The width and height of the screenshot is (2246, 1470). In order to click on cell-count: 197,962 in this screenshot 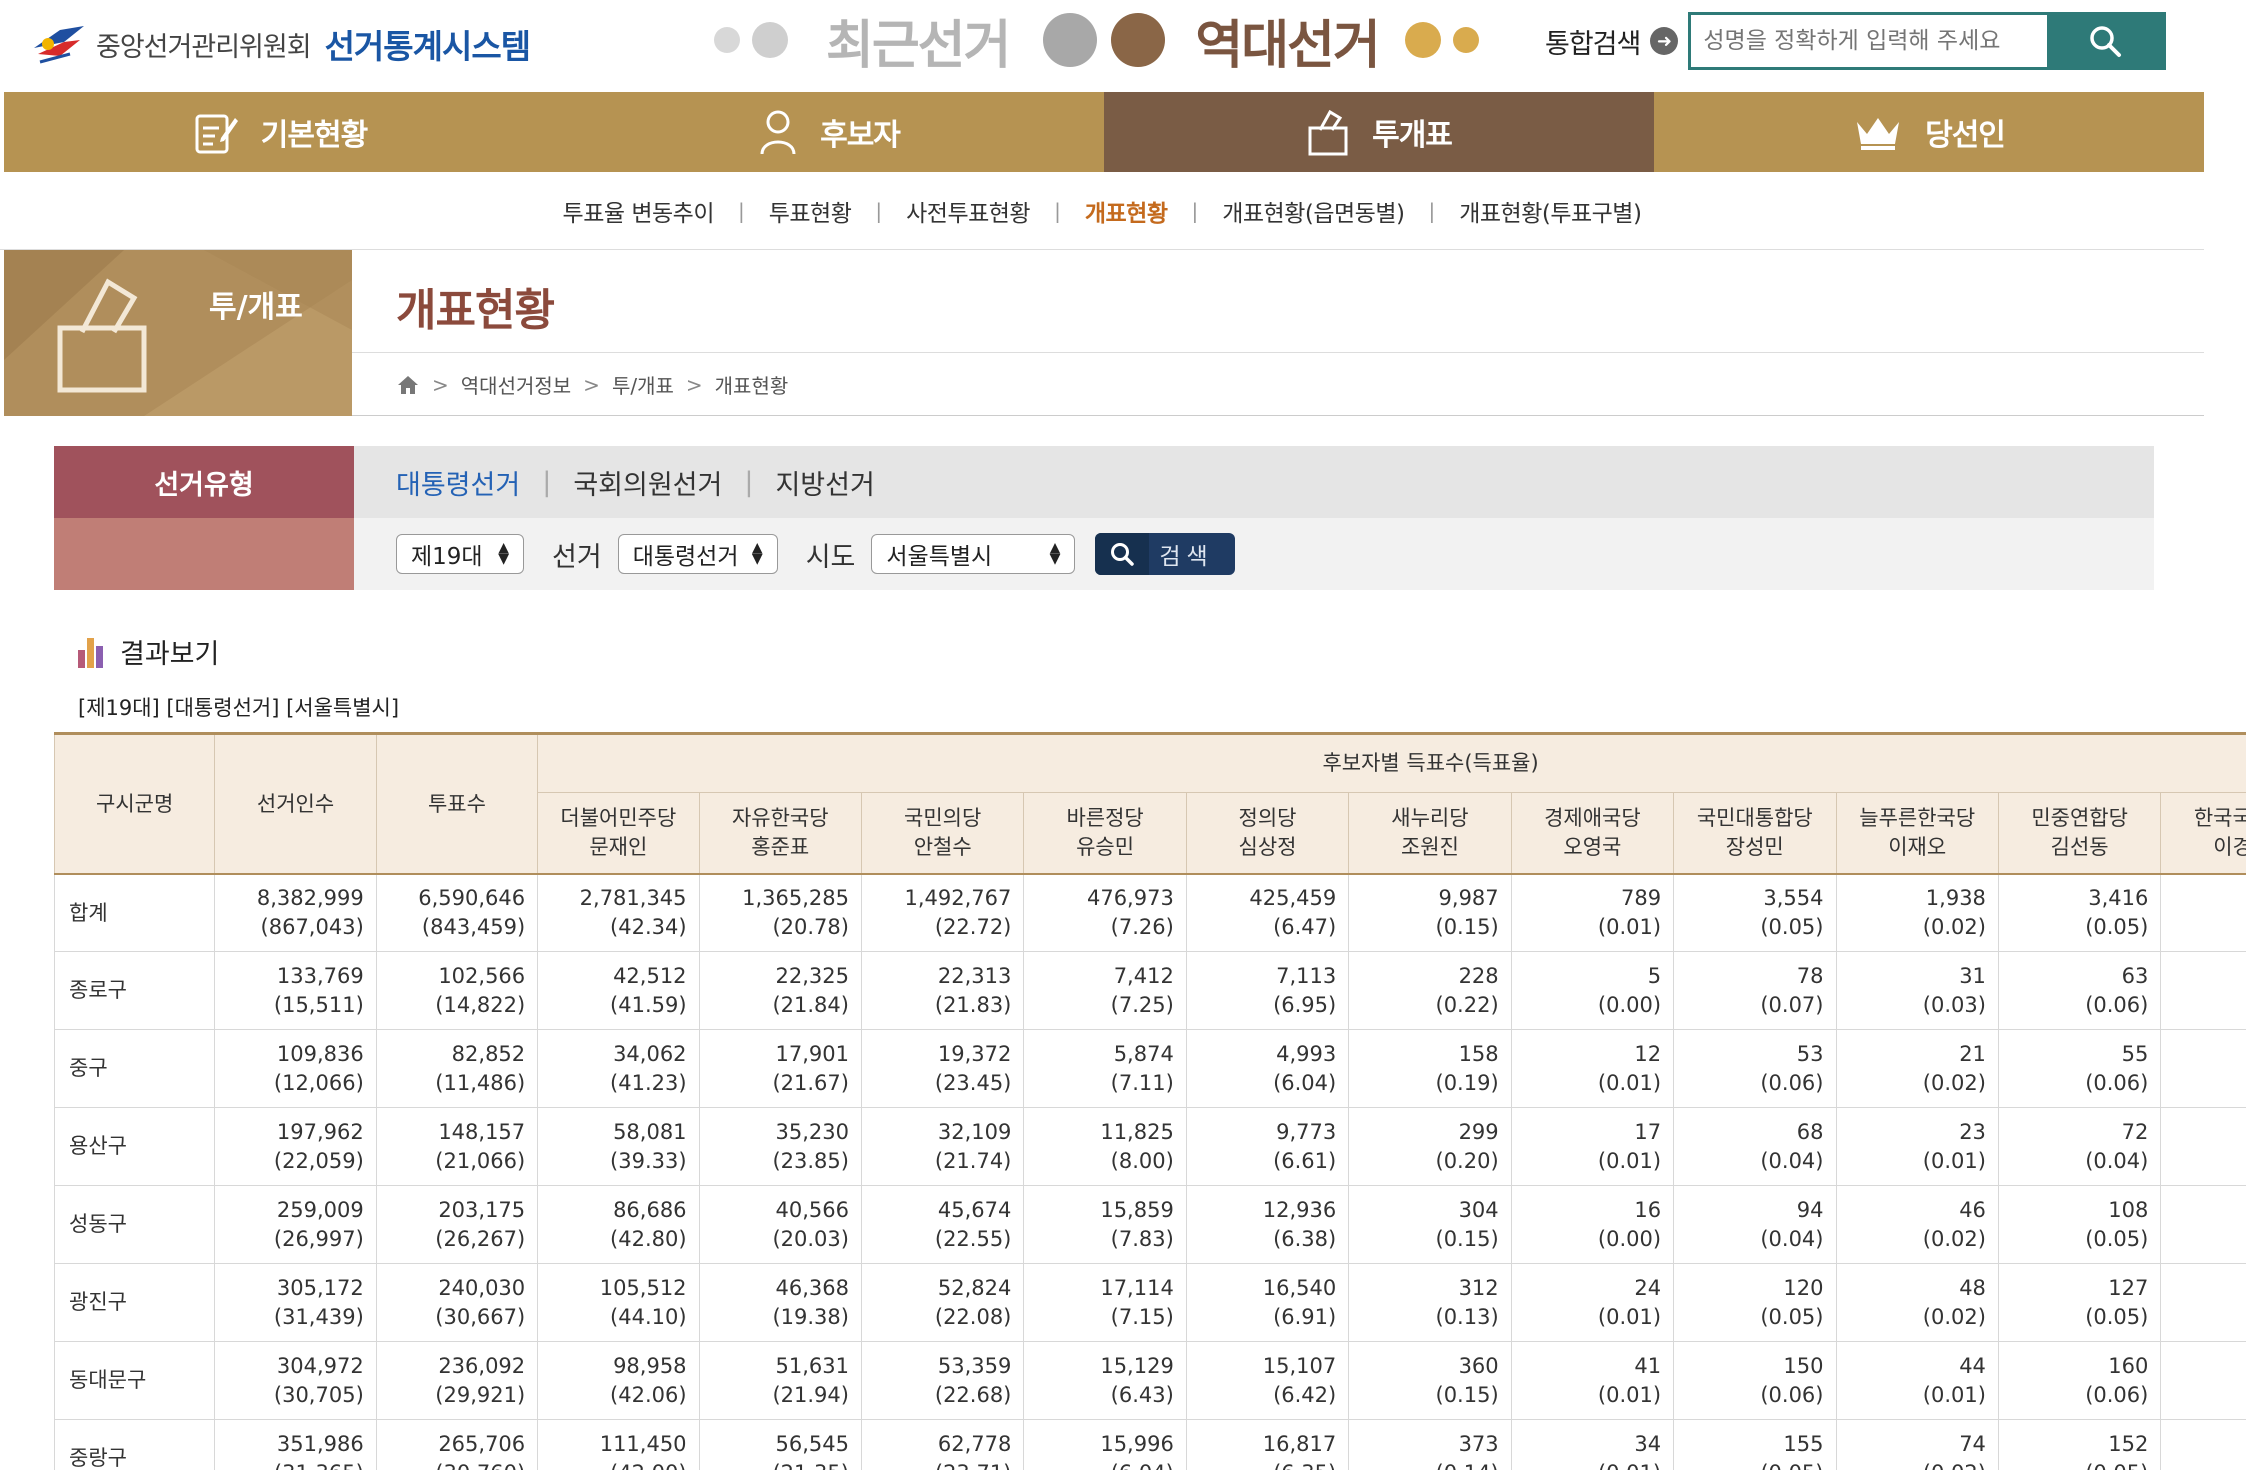, I will do `click(320, 1132)`.